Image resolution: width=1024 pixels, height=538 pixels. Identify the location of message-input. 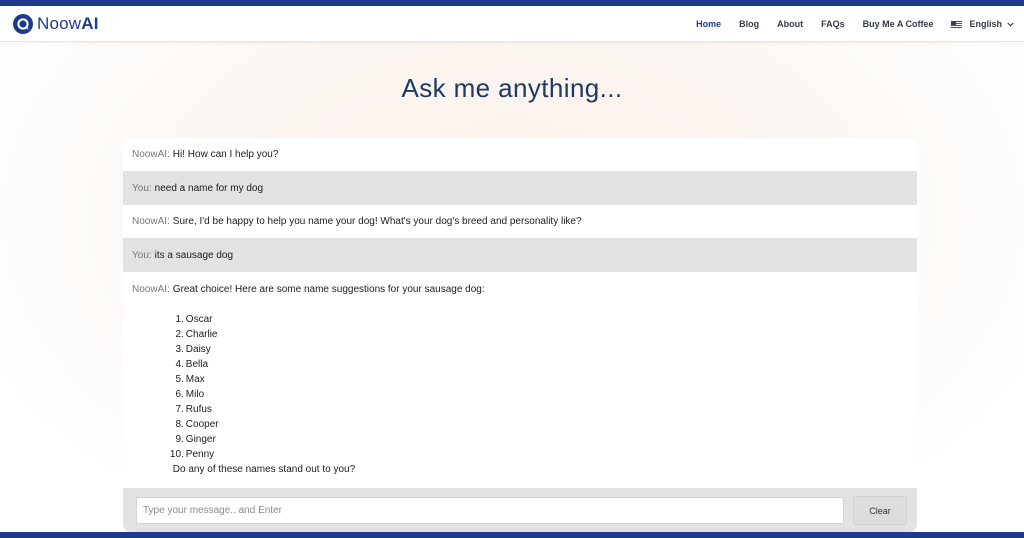
(490, 510).